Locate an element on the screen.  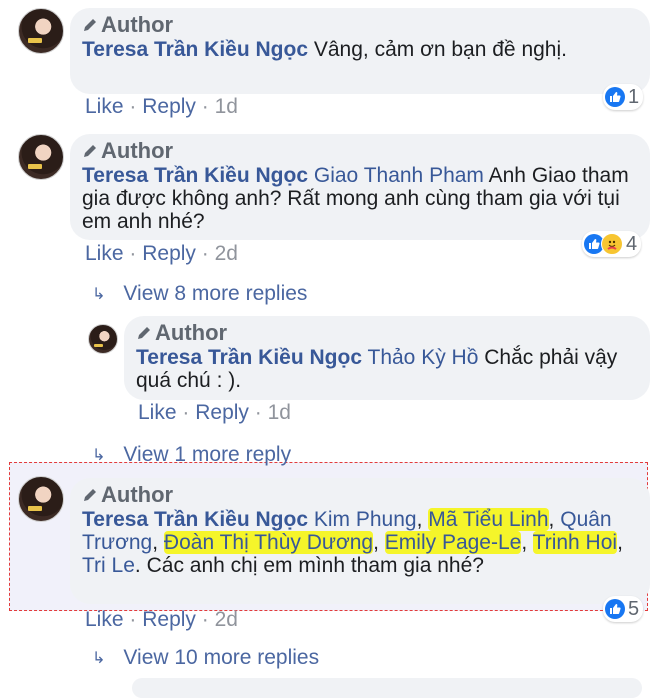
comment-bubble is located at coordinates (387, 688).